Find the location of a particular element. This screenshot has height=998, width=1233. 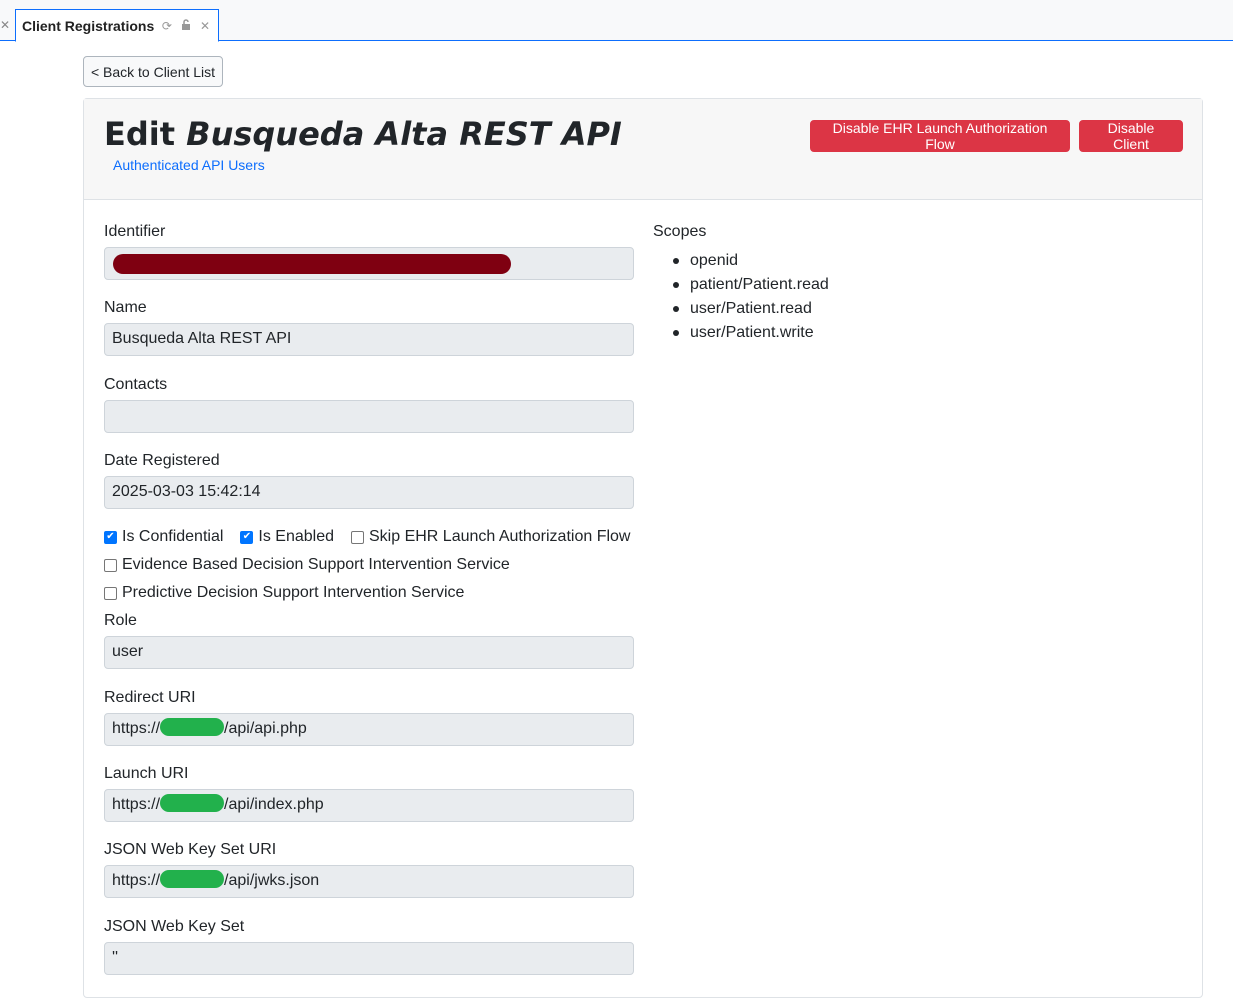

tab-title: Client Registrations is located at coordinates (88, 25).